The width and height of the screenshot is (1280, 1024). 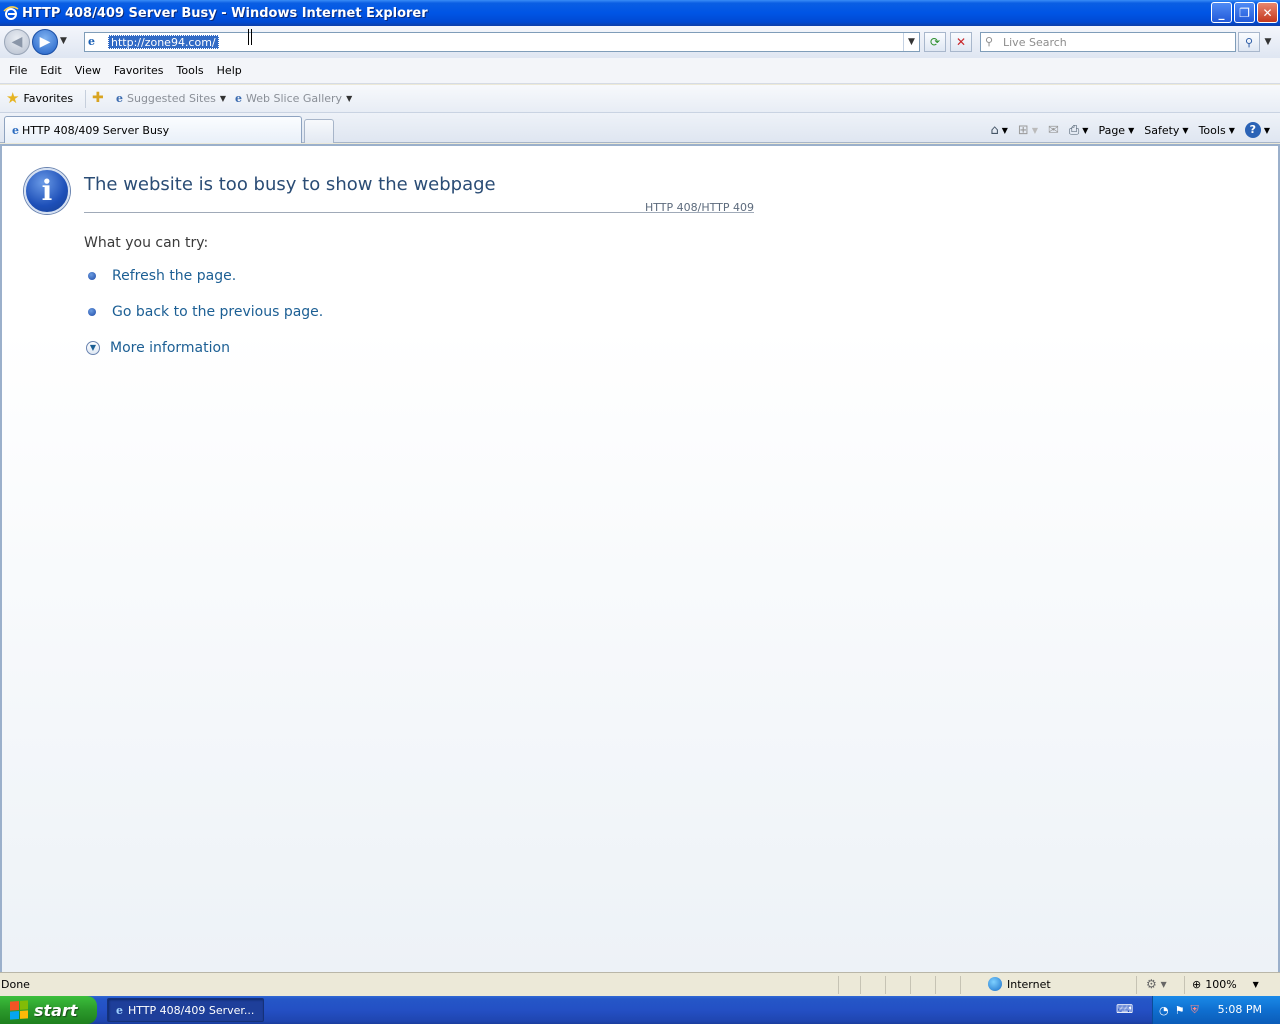 I want to click on help-button: ? ▼, so click(x=1257, y=130).